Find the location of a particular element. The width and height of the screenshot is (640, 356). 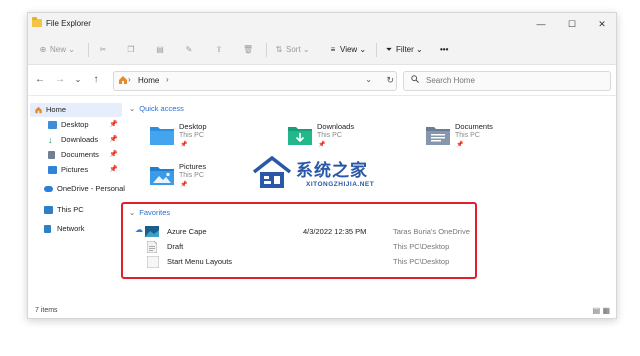

paste-icon: ▤ is located at coordinates (160, 49).